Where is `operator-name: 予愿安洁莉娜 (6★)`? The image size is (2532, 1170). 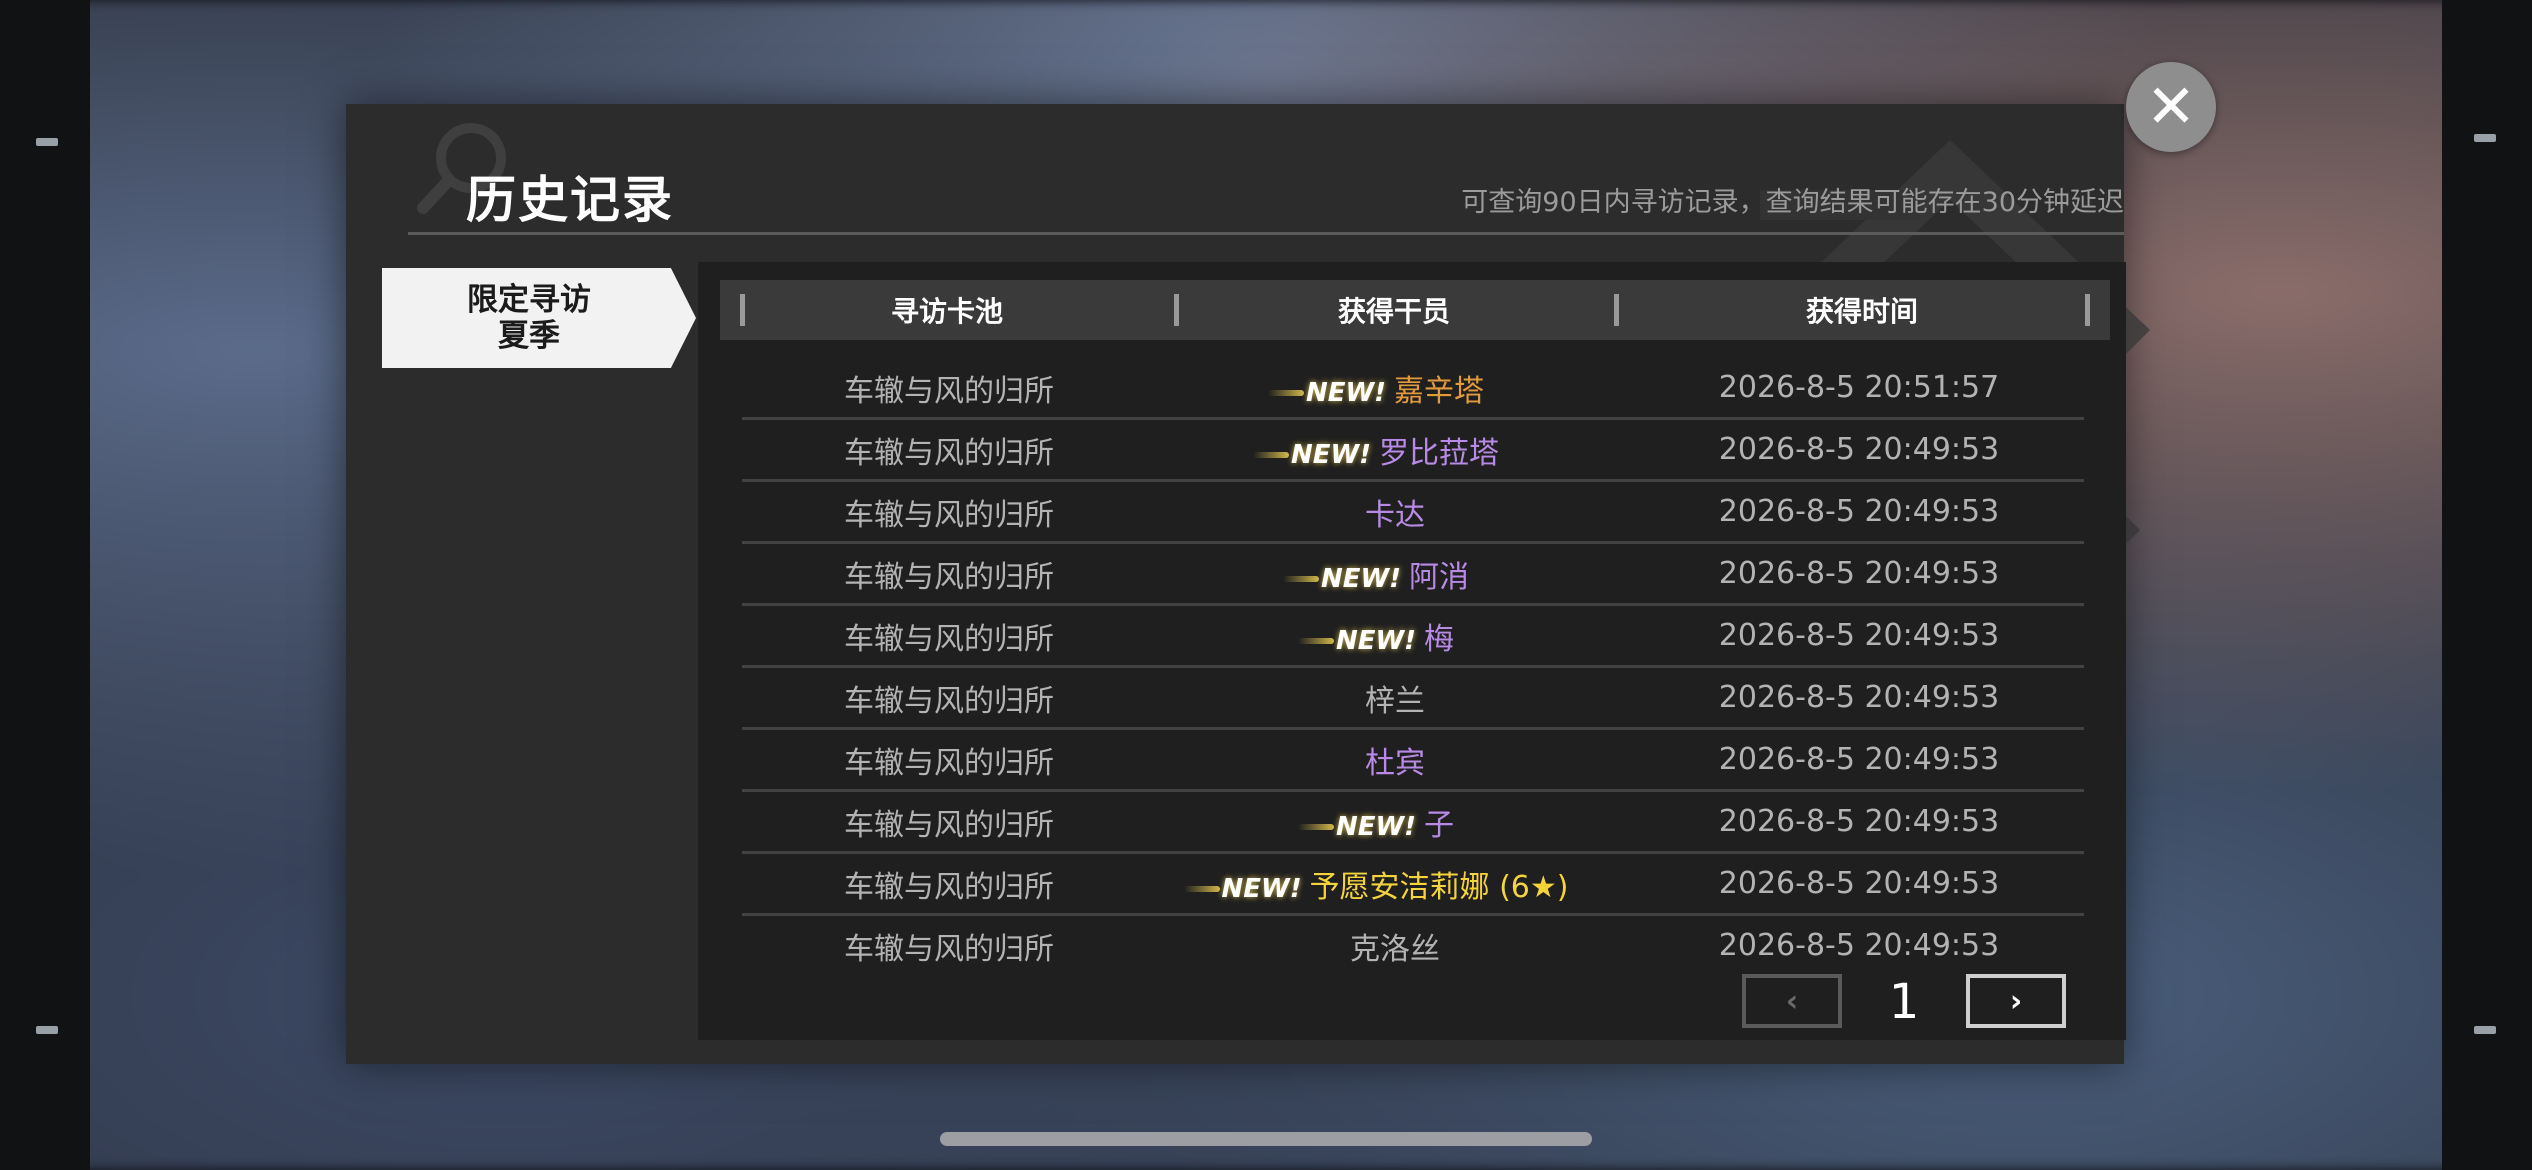 operator-name: 予愿安洁莉娜 (6★) is located at coordinates (1439, 887).